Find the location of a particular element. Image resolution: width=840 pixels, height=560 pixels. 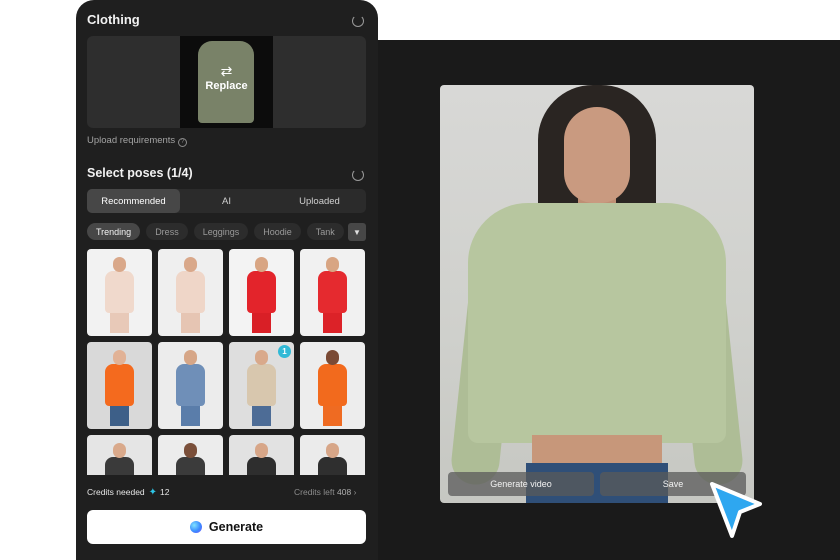

tab-recommended: Recommended is located at coordinates (133, 201).